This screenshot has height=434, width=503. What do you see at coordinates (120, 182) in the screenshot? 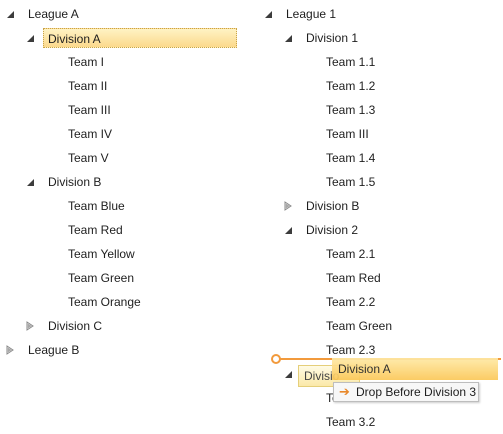
I see `left-tree-item-division-b: Division B` at bounding box center [120, 182].